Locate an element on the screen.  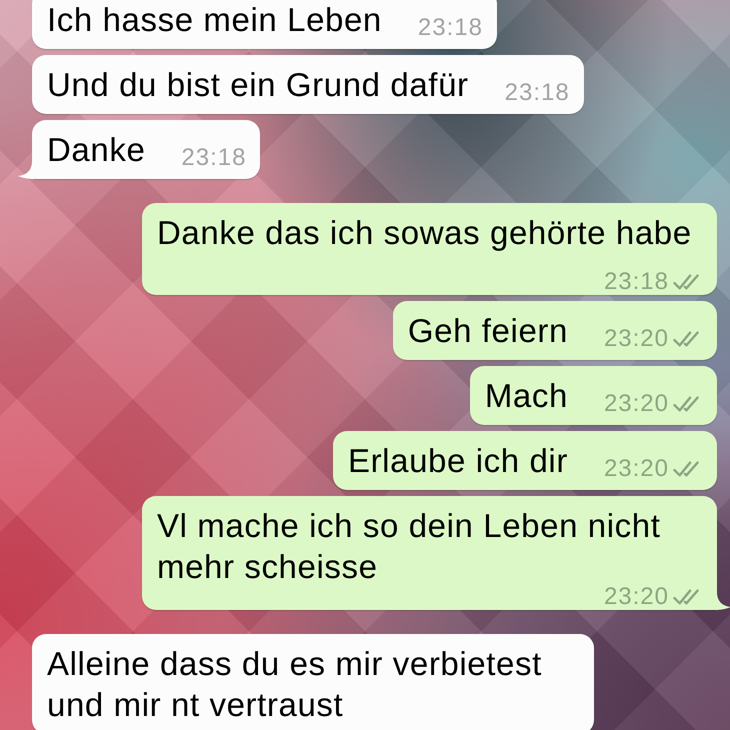
message-text: Mach is located at coordinates (526, 395).